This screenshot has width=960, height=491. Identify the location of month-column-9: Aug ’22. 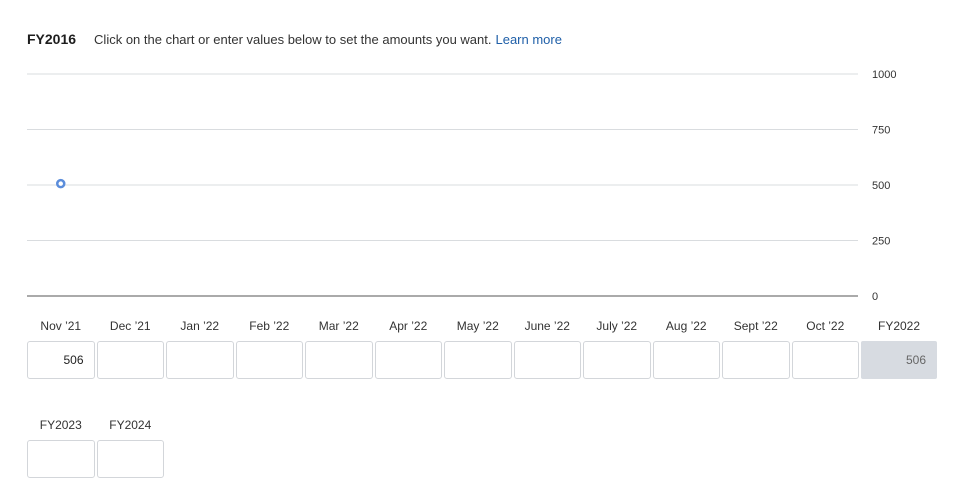
(686, 348).